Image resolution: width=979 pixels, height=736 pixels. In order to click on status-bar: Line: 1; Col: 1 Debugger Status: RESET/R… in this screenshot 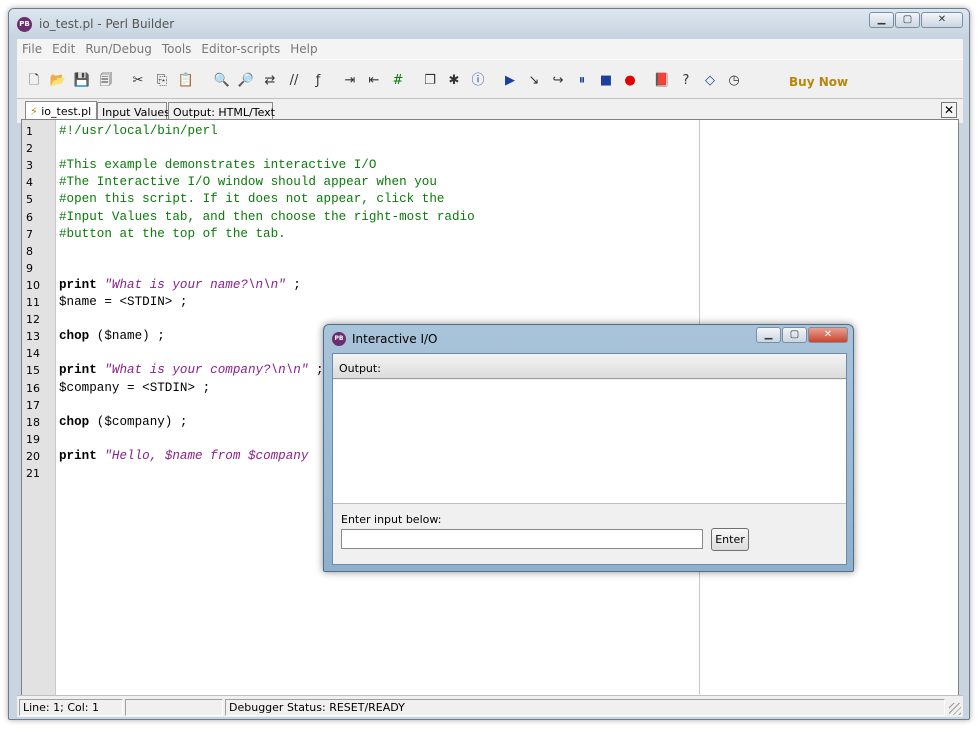, I will do `click(490, 706)`.